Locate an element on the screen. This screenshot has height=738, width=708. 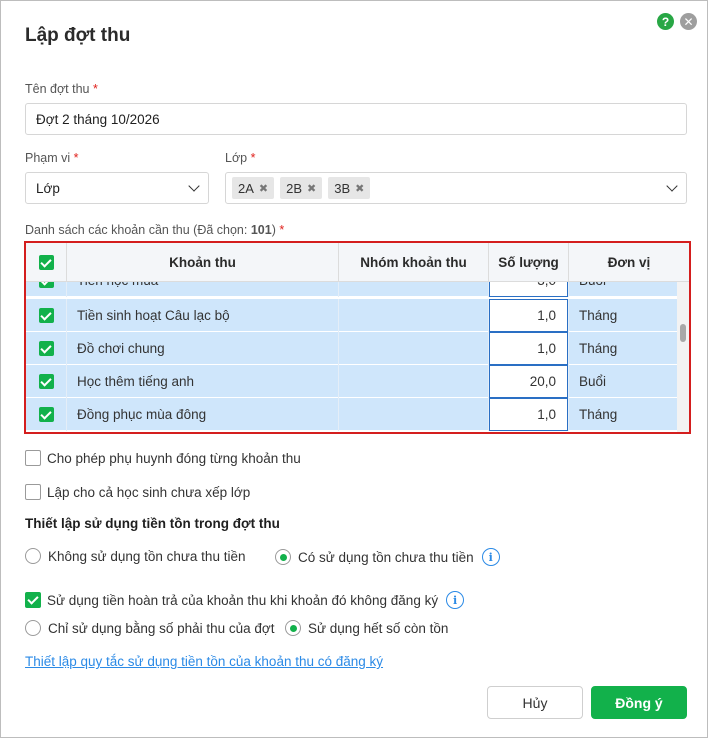
class-tag: 2A ✖ is located at coordinates (253, 188).